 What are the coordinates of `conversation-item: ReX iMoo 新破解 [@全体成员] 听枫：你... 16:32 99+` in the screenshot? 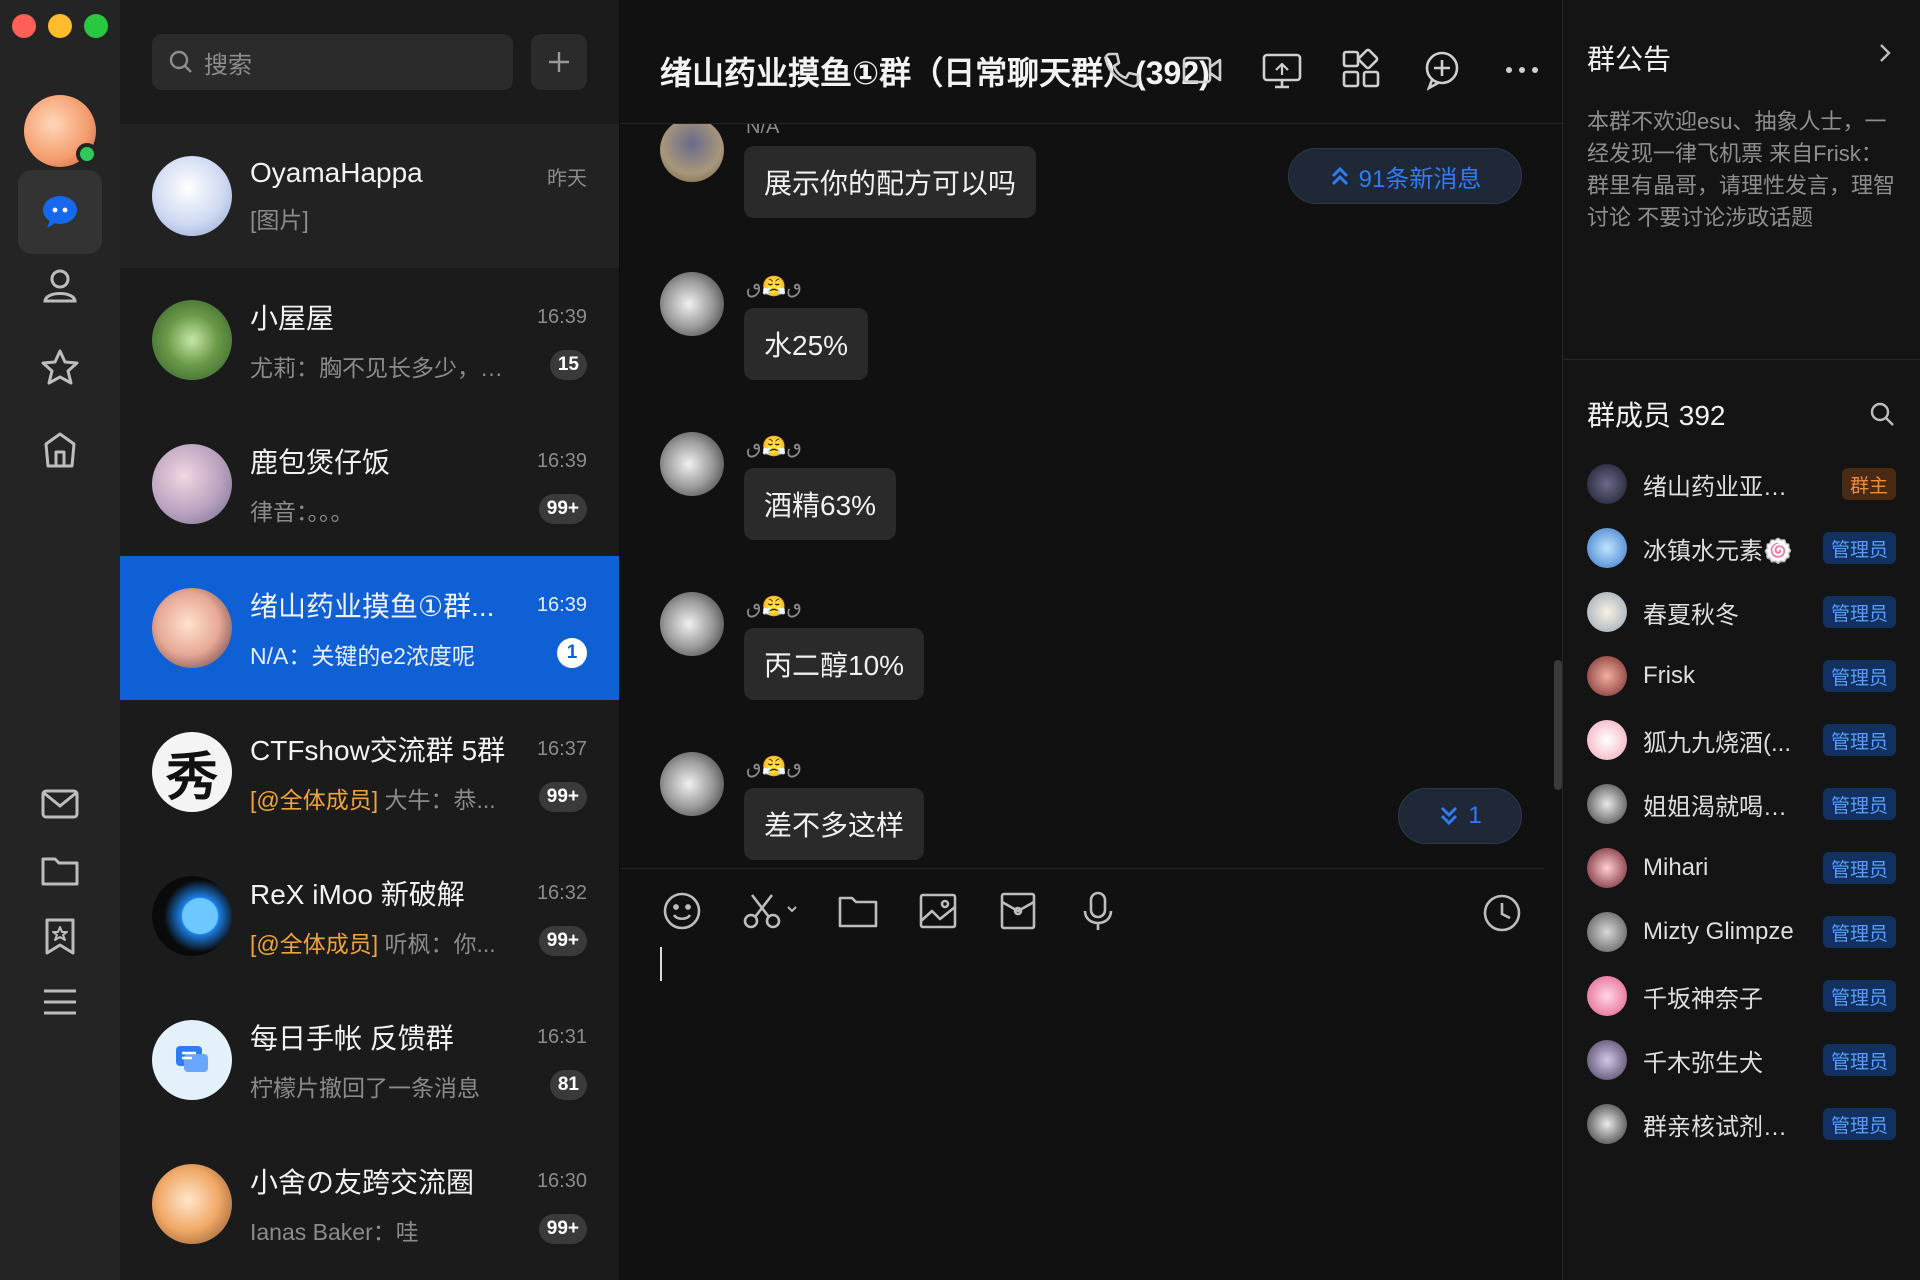 It's located at (369, 916).